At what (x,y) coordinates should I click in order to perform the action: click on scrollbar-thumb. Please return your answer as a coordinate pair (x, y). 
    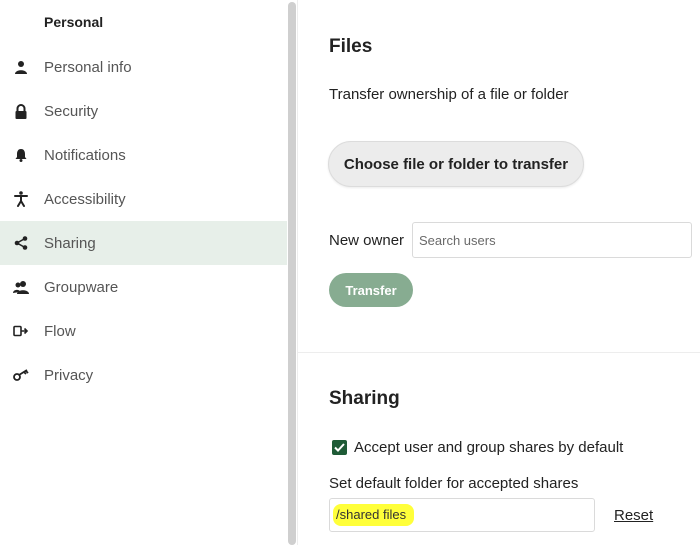
    Looking at the image, I should click on (292, 273).